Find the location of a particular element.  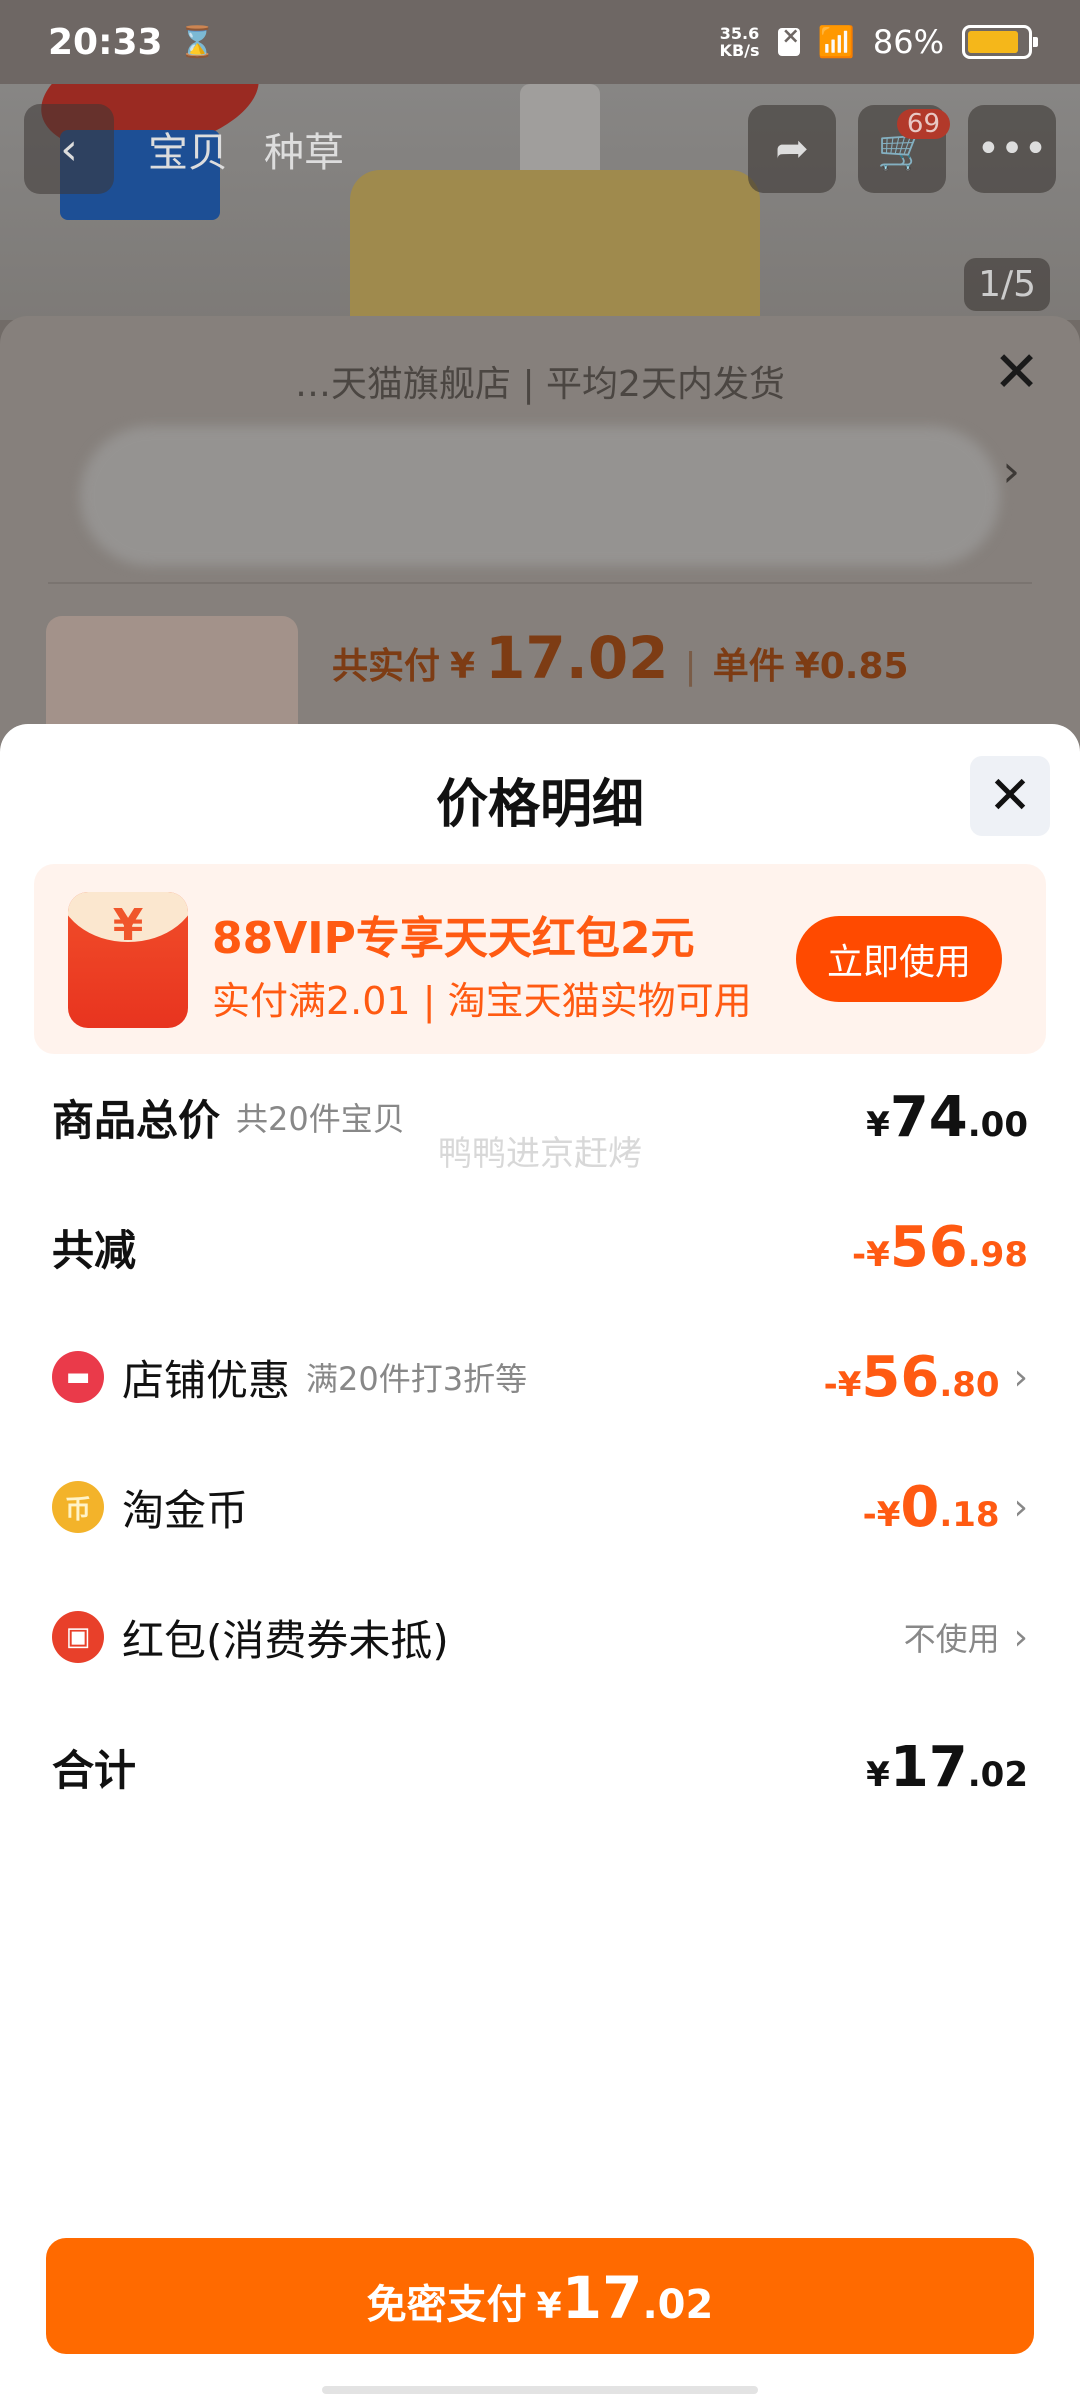

amount-dec: .18 is located at coordinates (969, 1514).